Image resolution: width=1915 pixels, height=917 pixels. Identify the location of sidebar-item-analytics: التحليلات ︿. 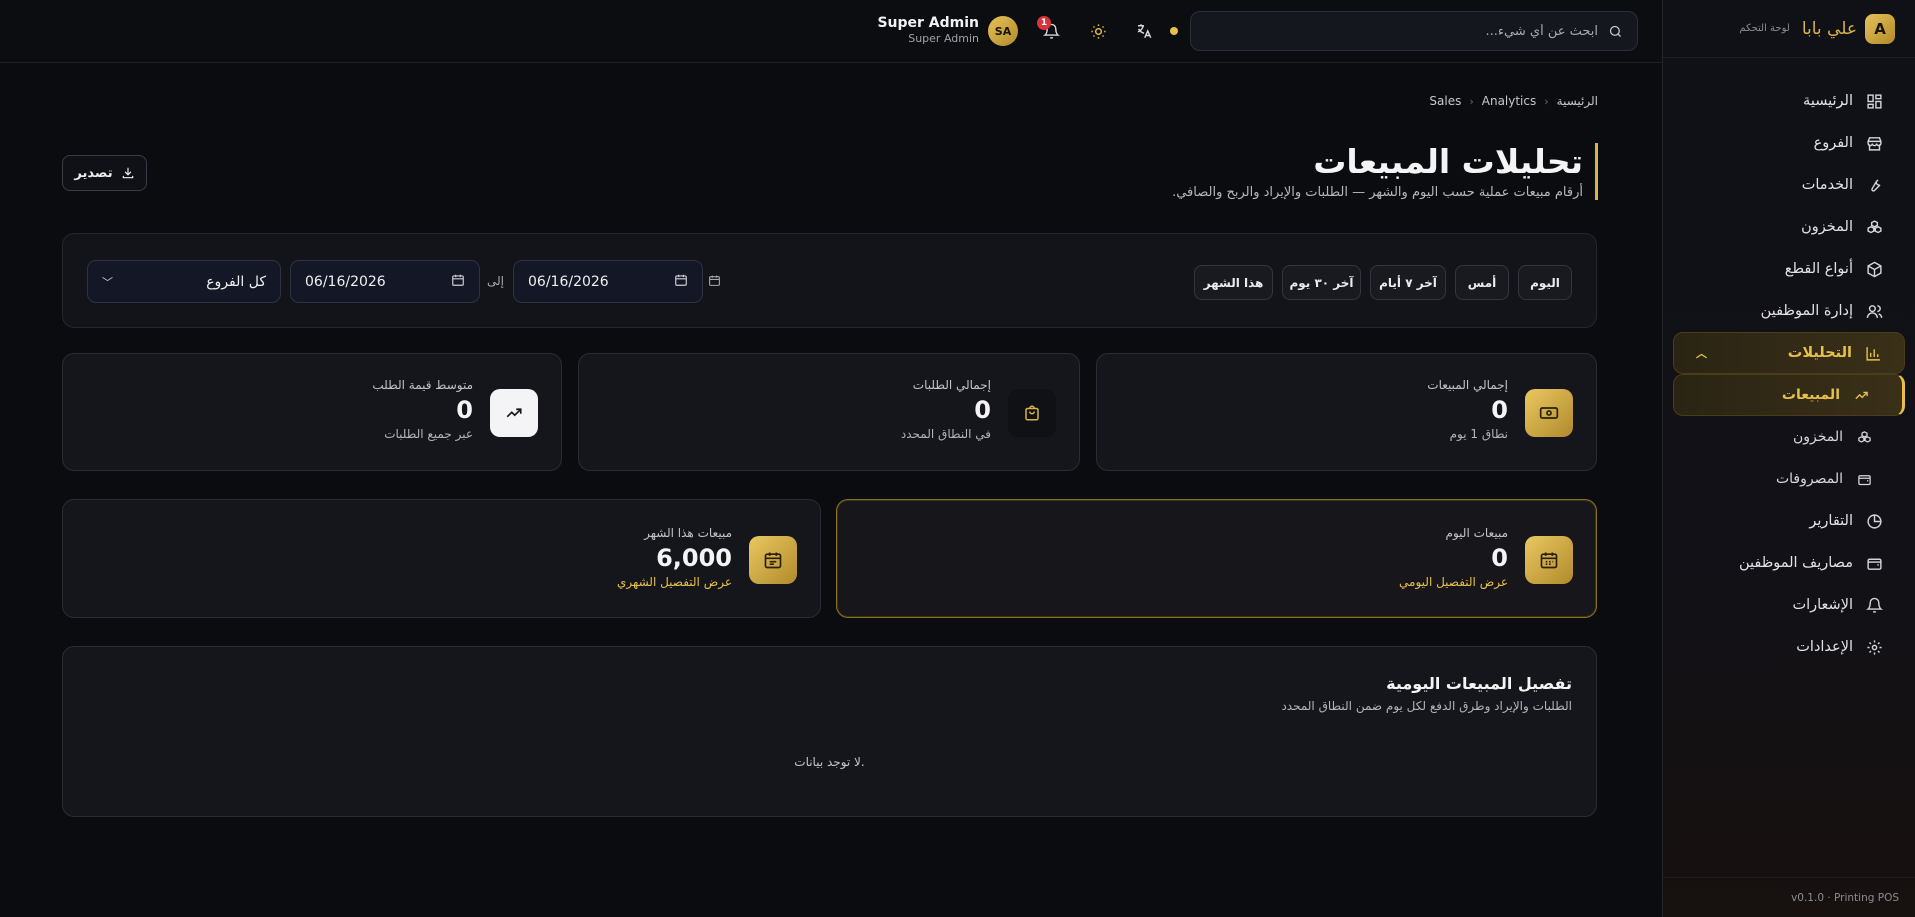
(1789, 353).